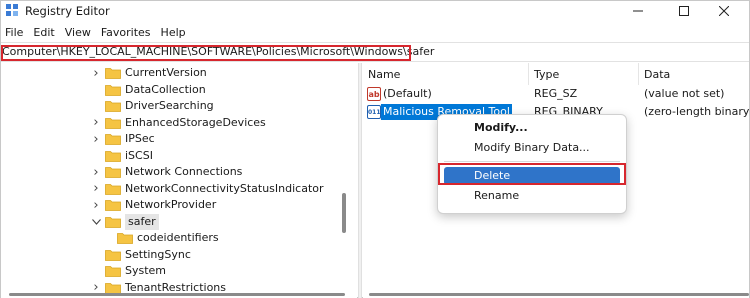 Image resolution: width=750 pixels, height=298 pixels. What do you see at coordinates (532, 161) in the screenshot?
I see `menu-separator` at bounding box center [532, 161].